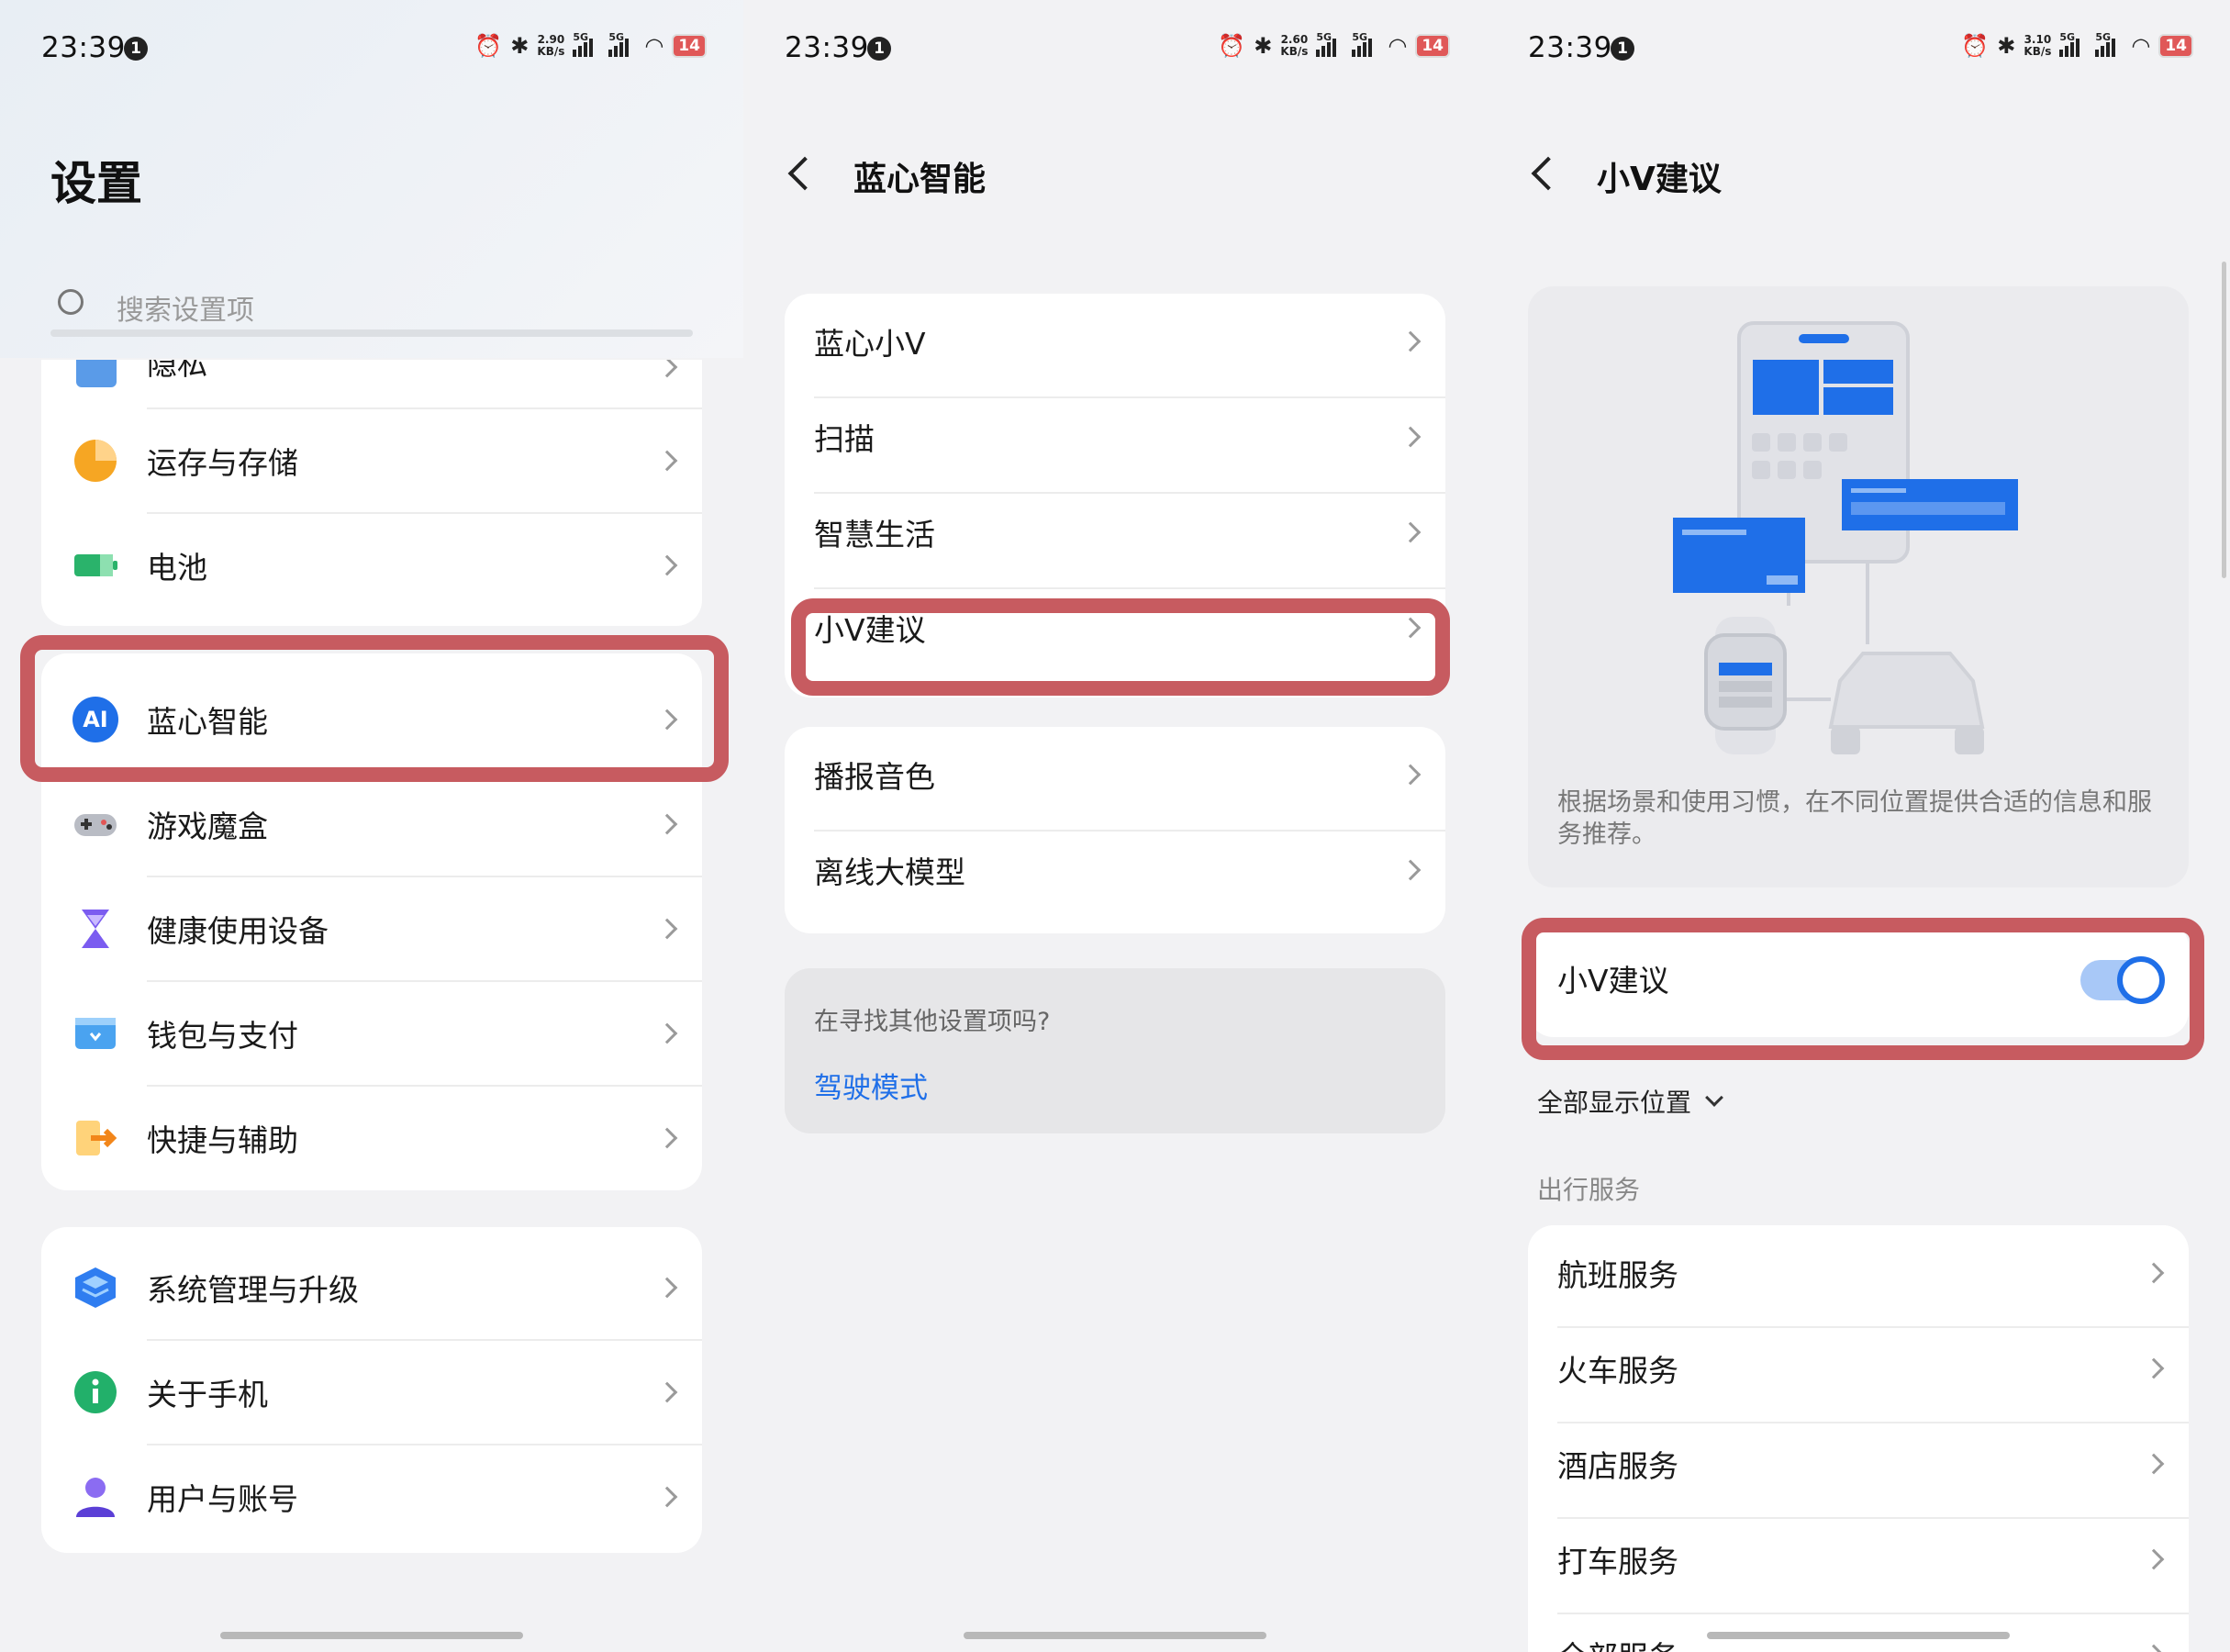  Describe the element at coordinates (96, 374) in the screenshot. I see `privacy-icon` at that location.